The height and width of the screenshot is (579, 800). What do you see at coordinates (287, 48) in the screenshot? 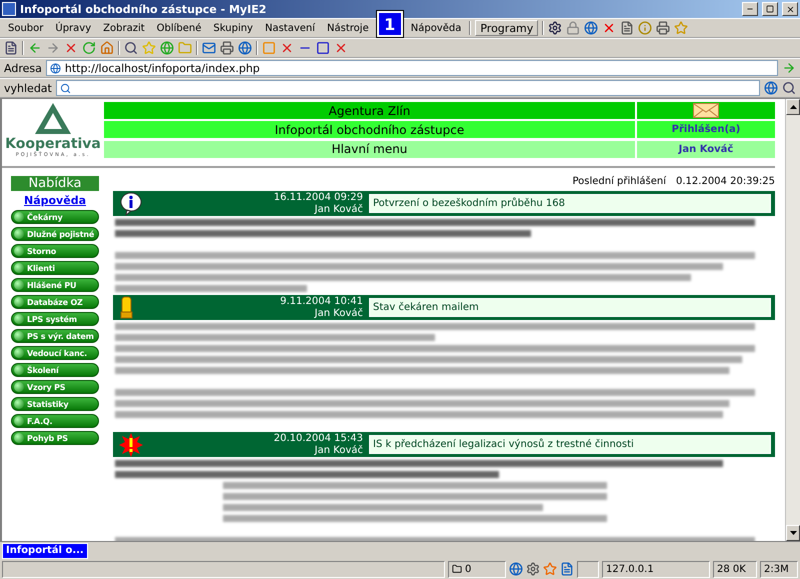
I see `close-tab-icon` at bounding box center [287, 48].